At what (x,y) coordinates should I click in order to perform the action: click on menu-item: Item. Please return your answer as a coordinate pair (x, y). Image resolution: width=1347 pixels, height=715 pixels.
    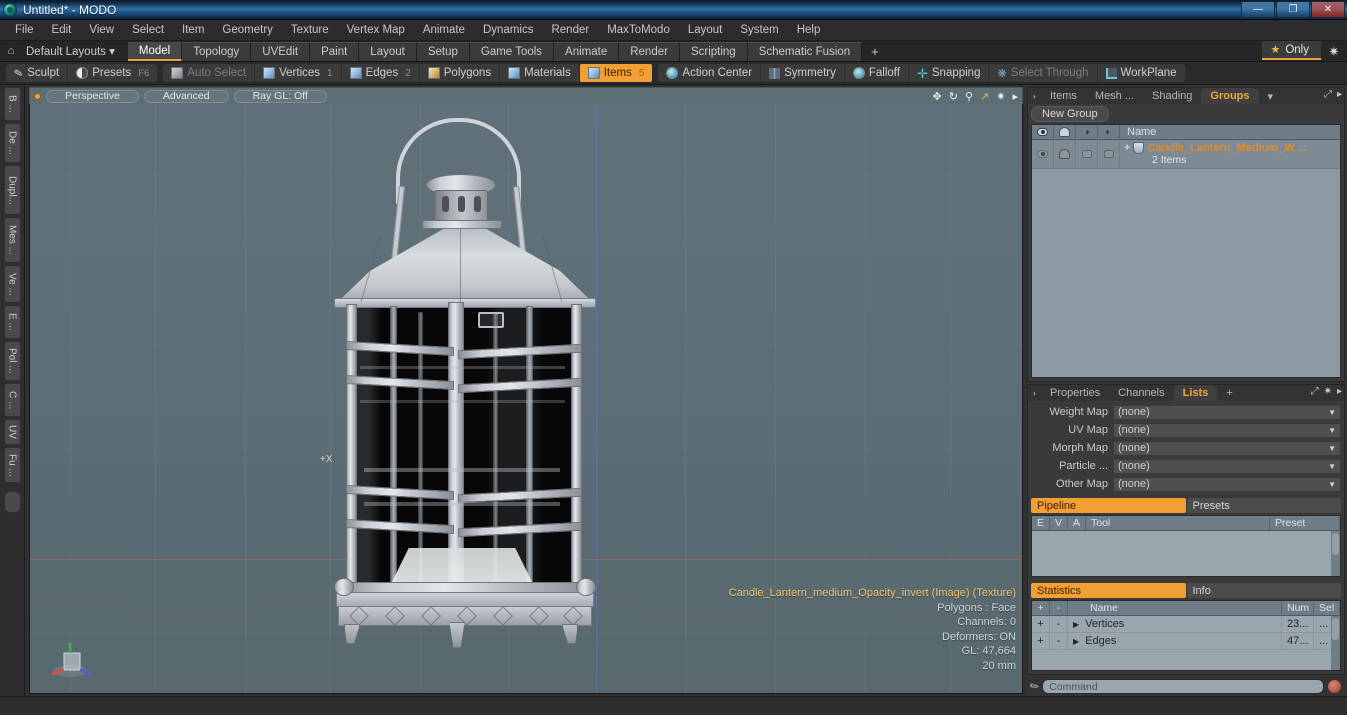
    Looking at the image, I should click on (193, 30).